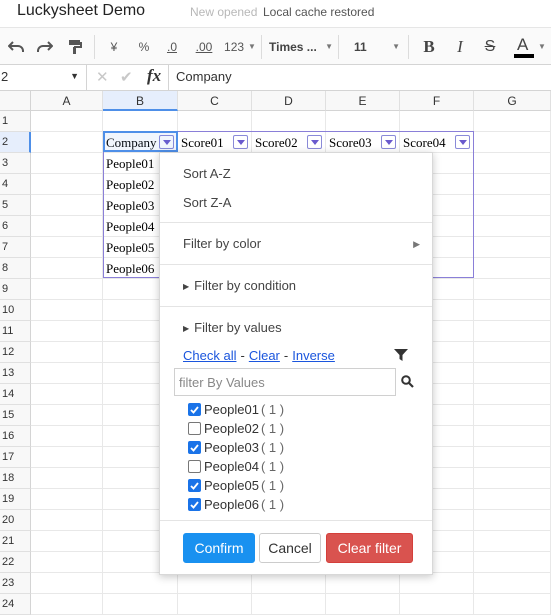 The image size is (551, 615). I want to click on filter-values-search-input, so click(285, 382).